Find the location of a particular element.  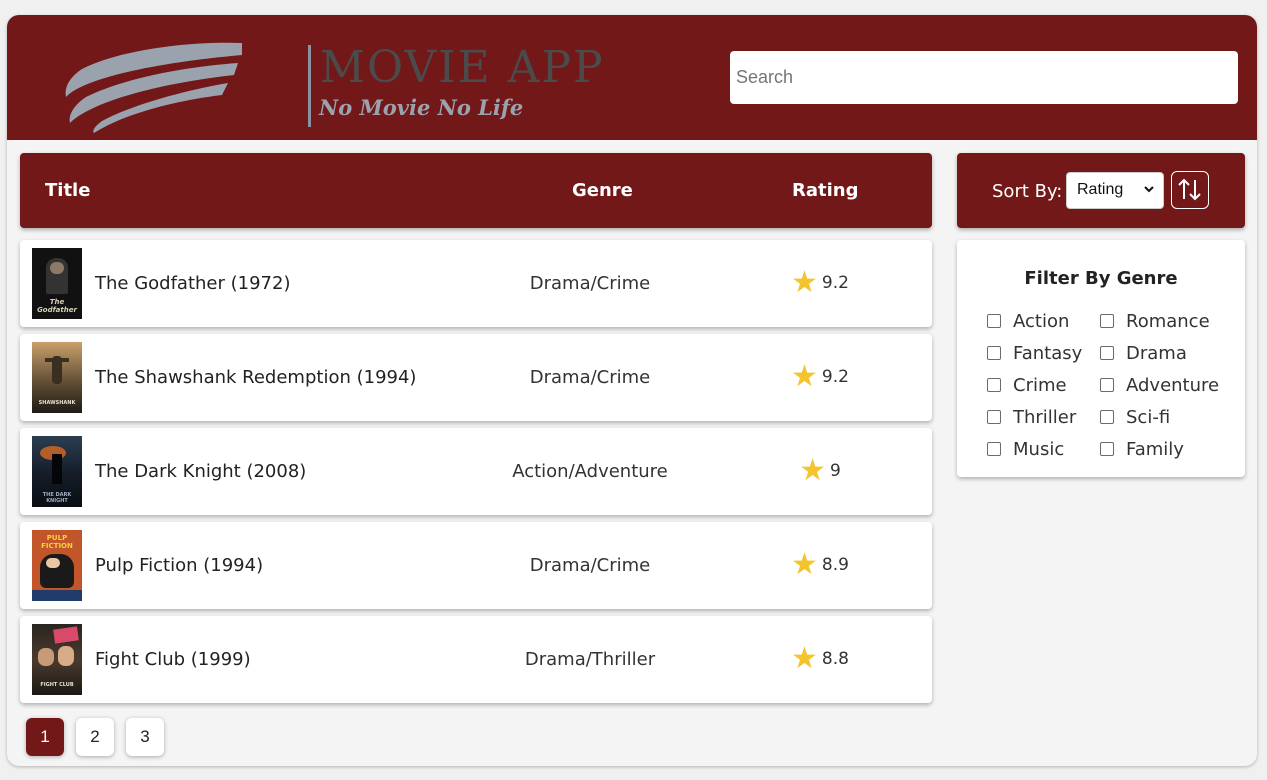

movie-title: The Shawshank Redemption (1994) is located at coordinates (255, 377).